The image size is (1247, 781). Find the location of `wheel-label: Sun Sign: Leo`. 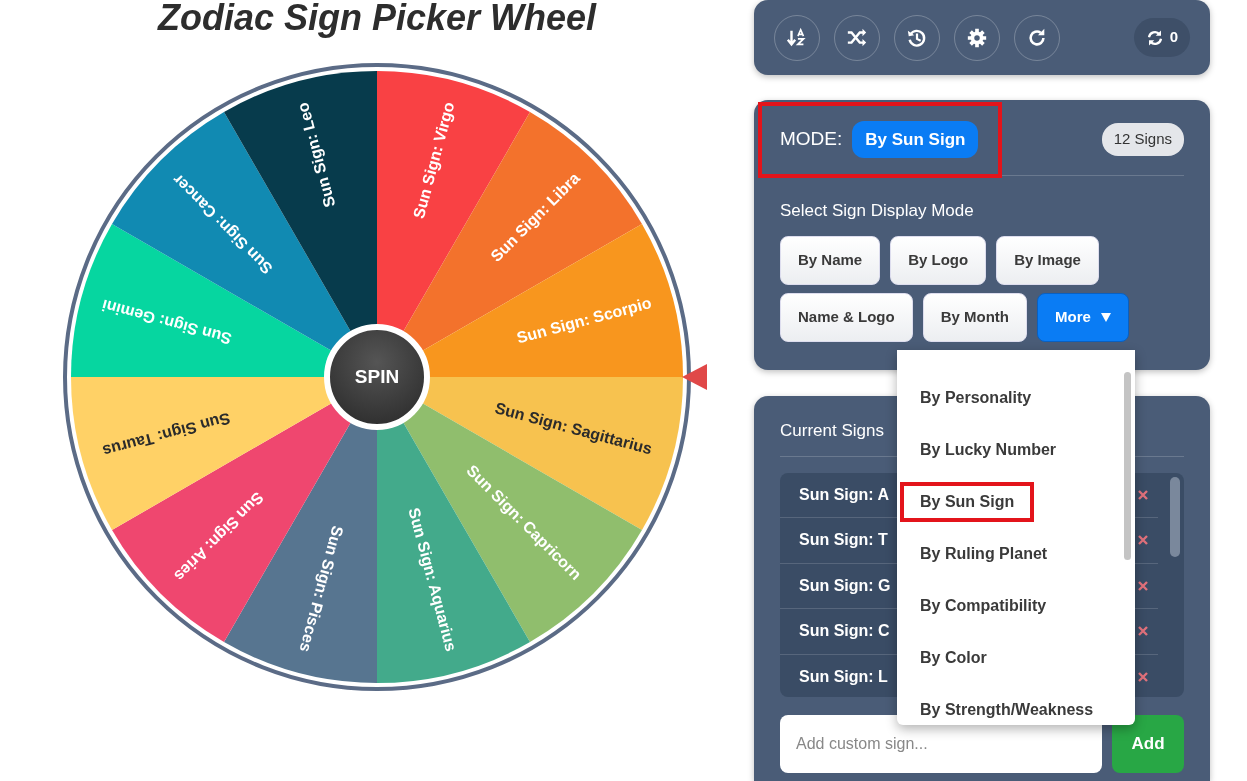

wheel-label: Sun Sign: Leo is located at coordinates (316, 155).